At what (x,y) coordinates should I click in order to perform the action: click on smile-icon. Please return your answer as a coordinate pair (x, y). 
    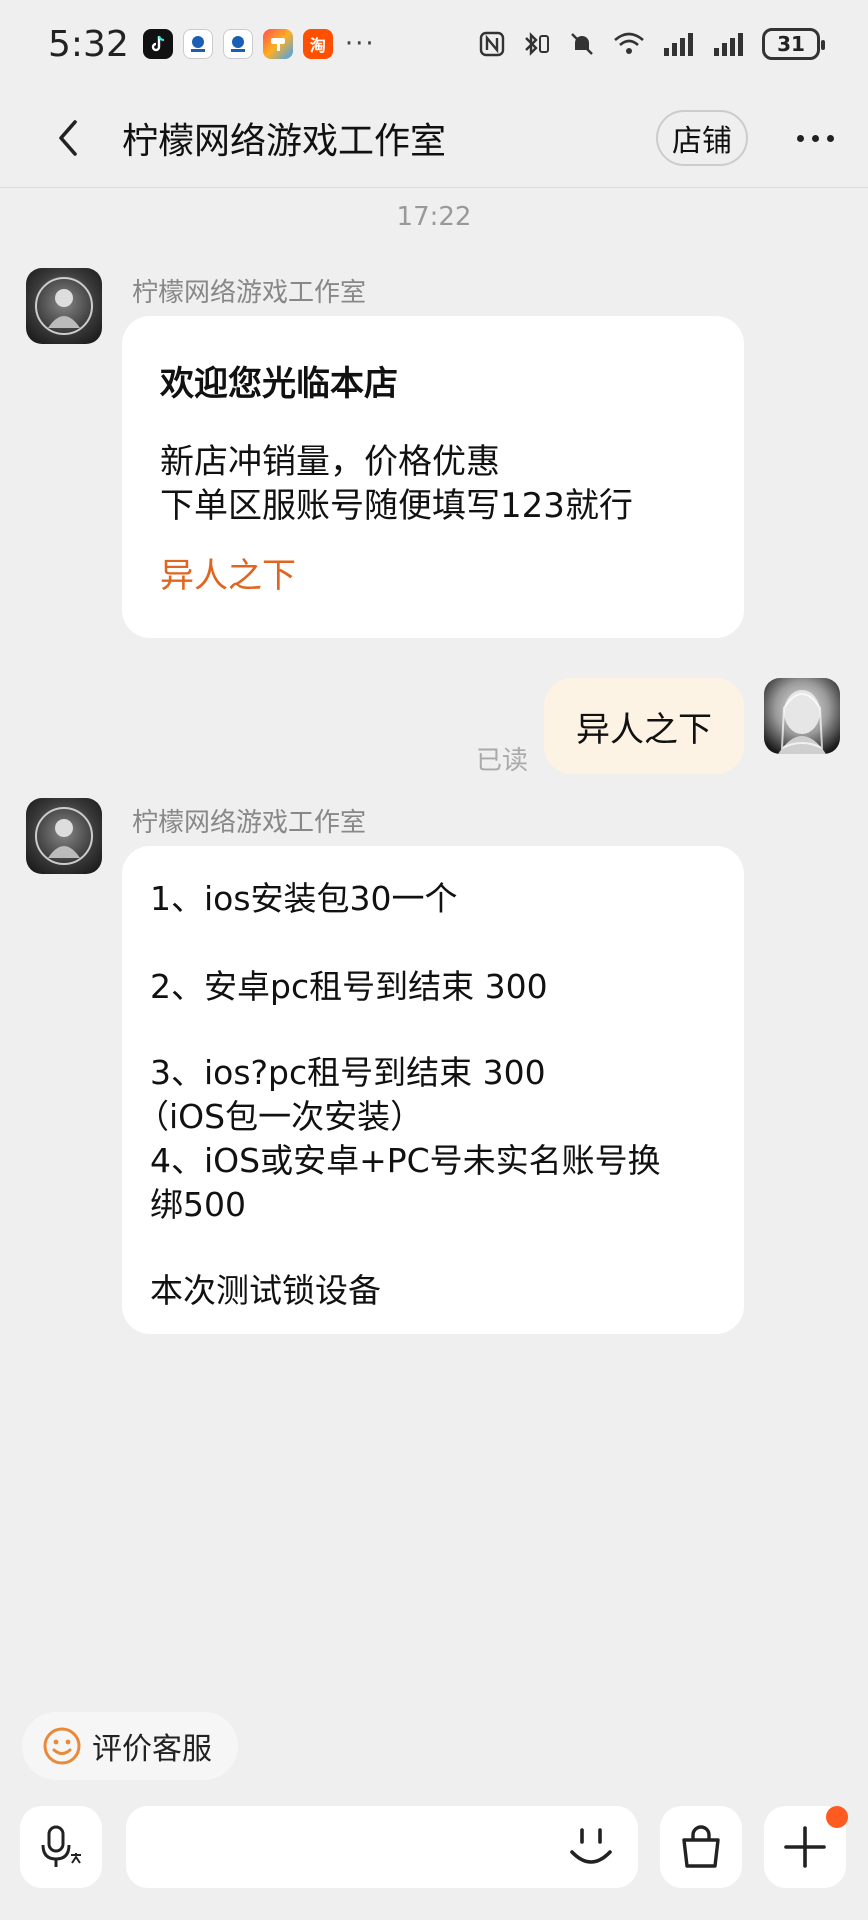
    Looking at the image, I should click on (62, 1746).